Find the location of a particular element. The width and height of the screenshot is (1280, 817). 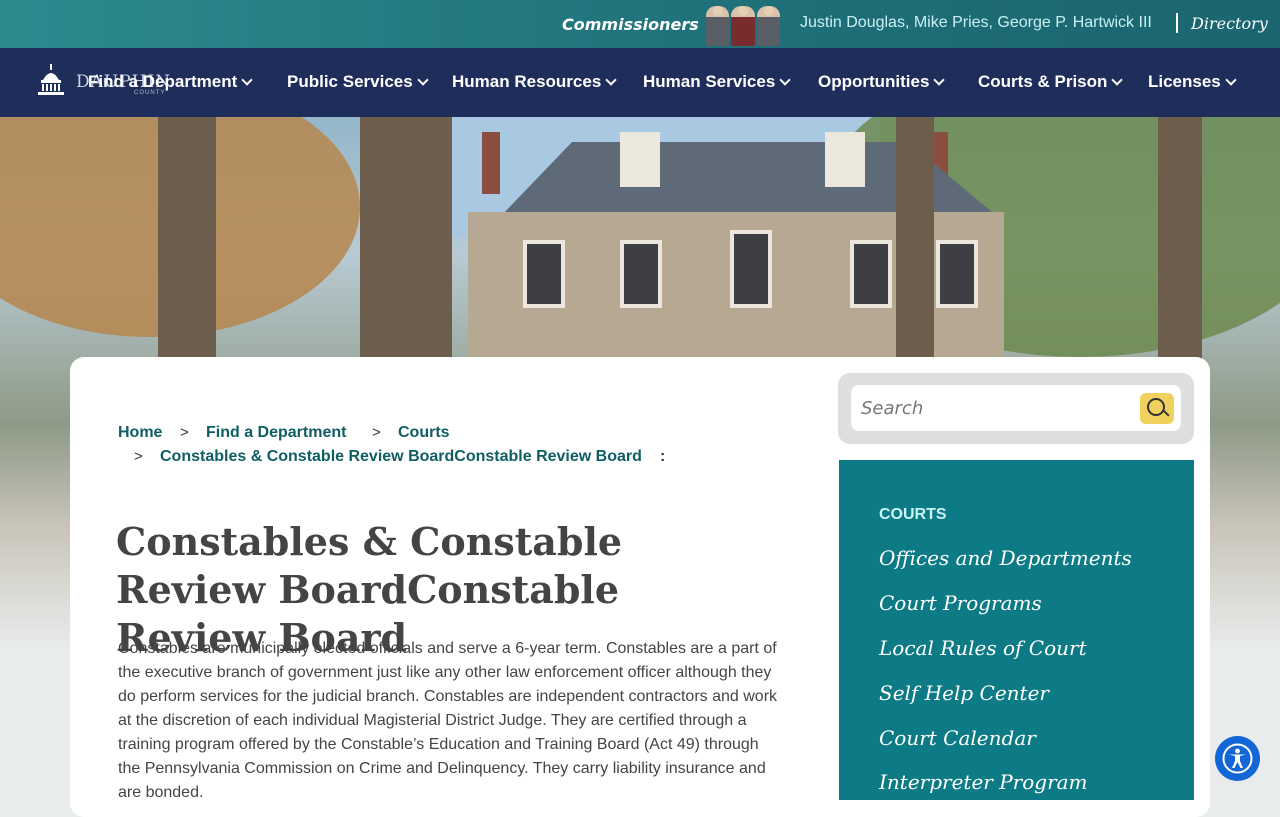

nav-public-services: Public Services is located at coordinates (358, 82).